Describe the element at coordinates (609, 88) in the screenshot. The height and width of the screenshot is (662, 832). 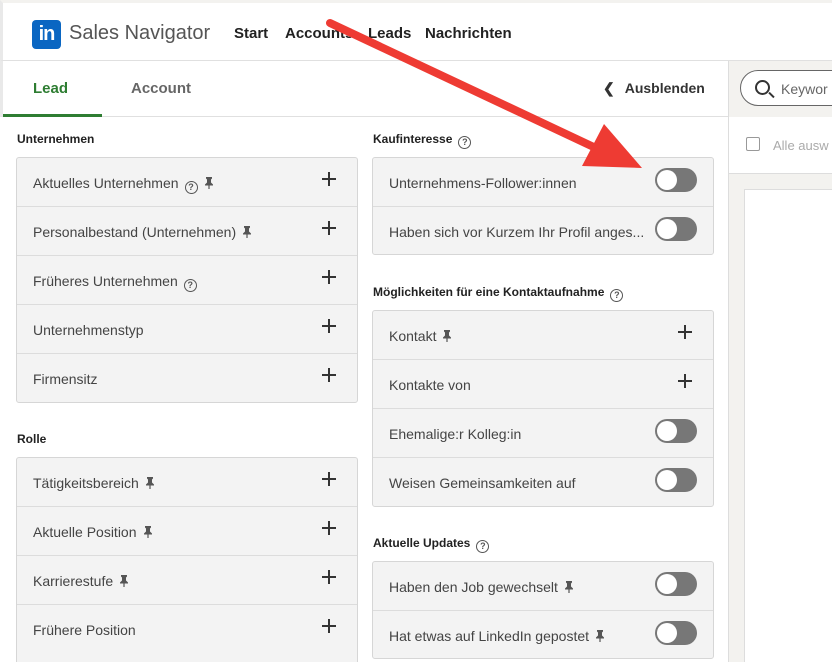
I see `chevron-left-icon: ❮` at that location.